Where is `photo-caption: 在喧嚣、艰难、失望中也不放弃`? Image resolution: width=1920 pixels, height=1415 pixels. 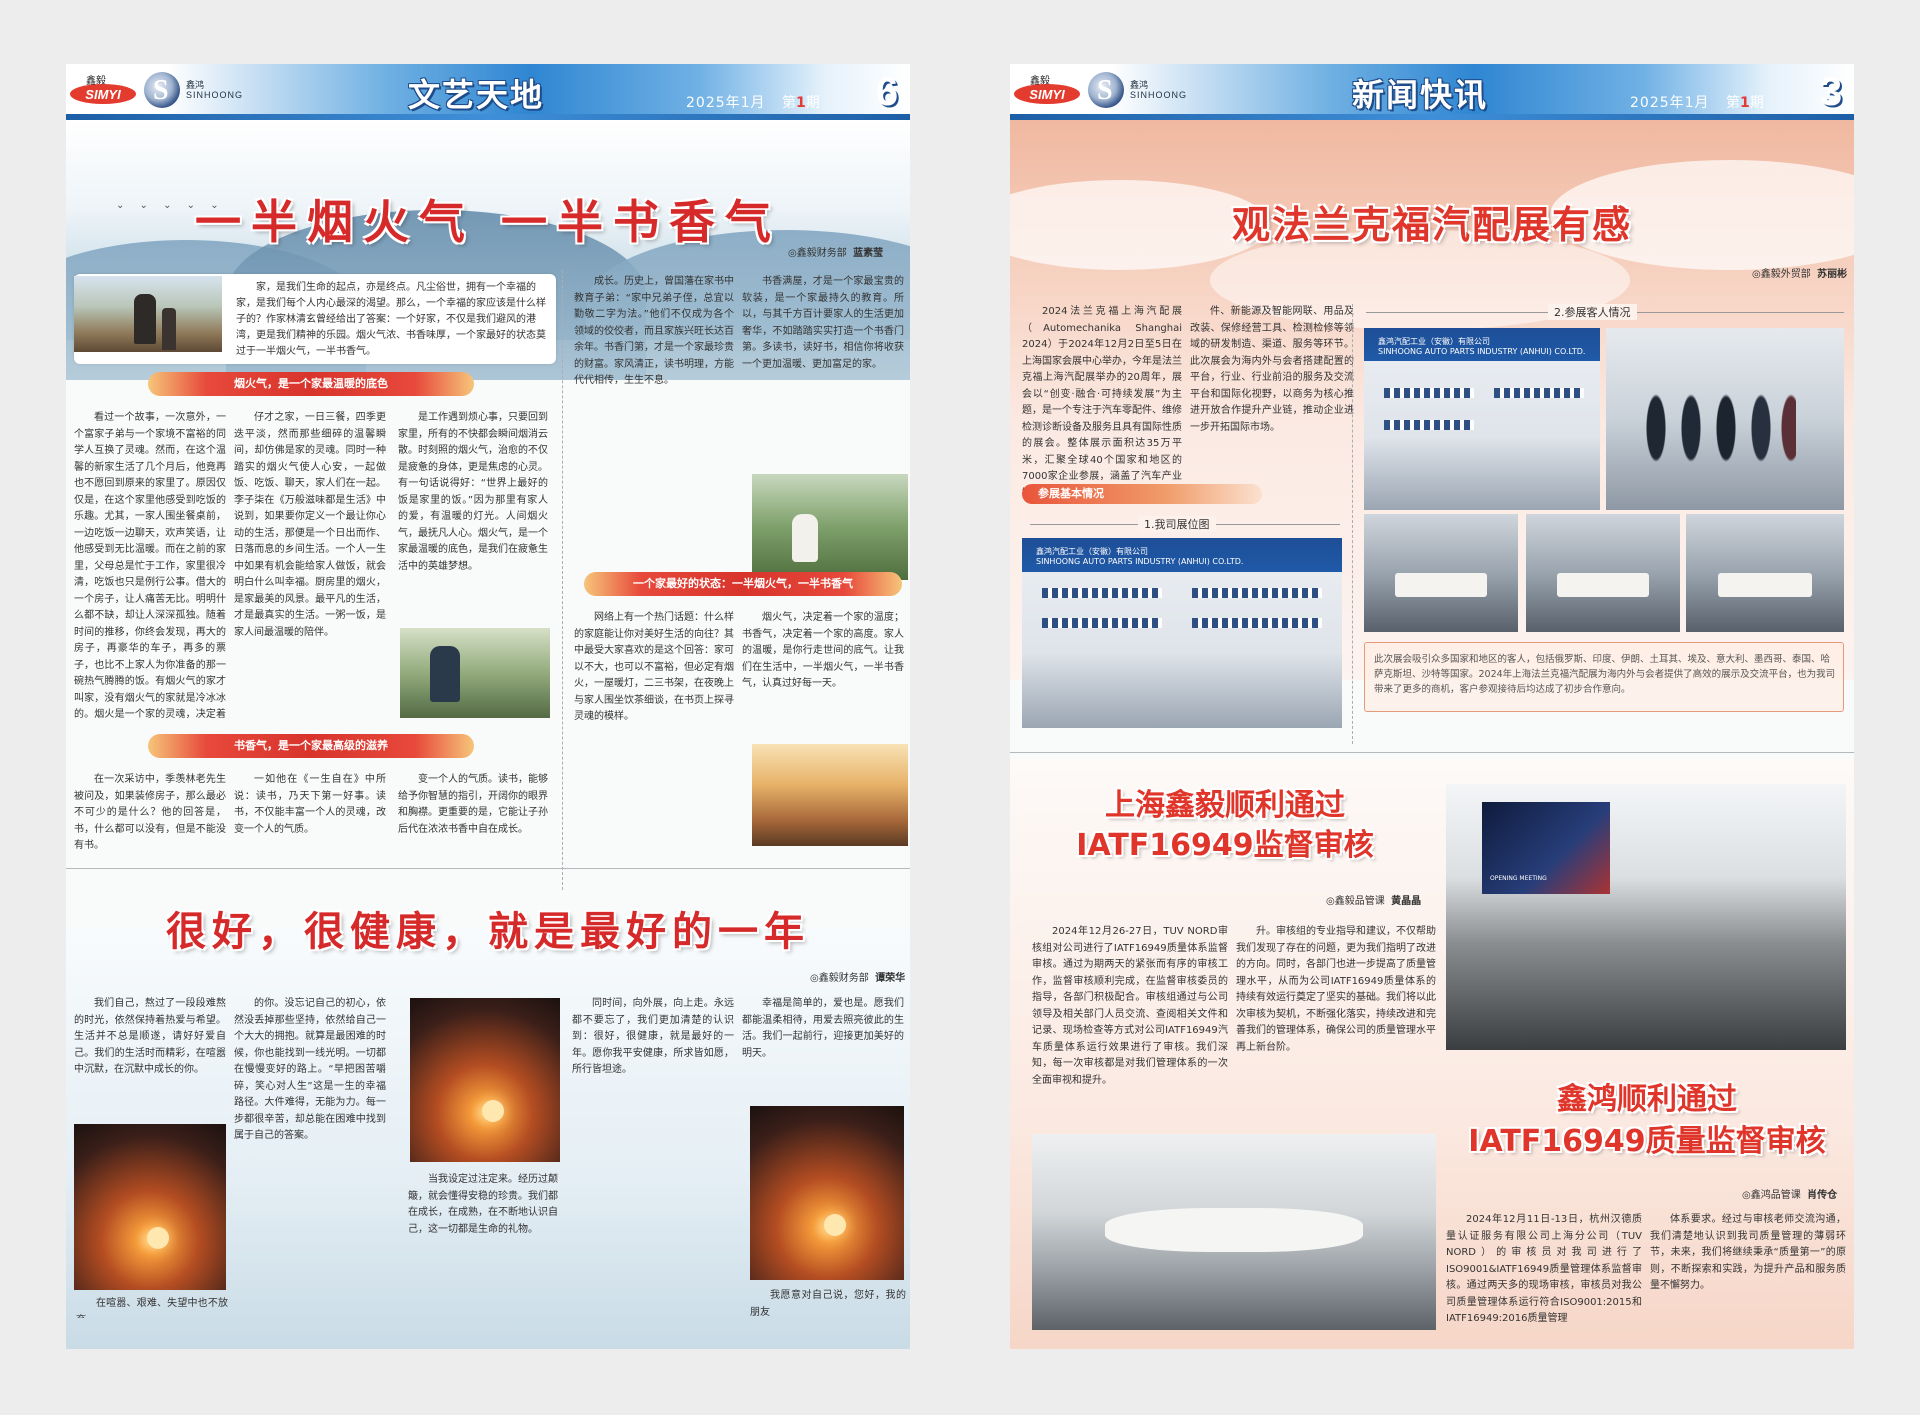 photo-caption: 在喧嚣、艰难、失望中也不放弃 is located at coordinates (152, 1308).